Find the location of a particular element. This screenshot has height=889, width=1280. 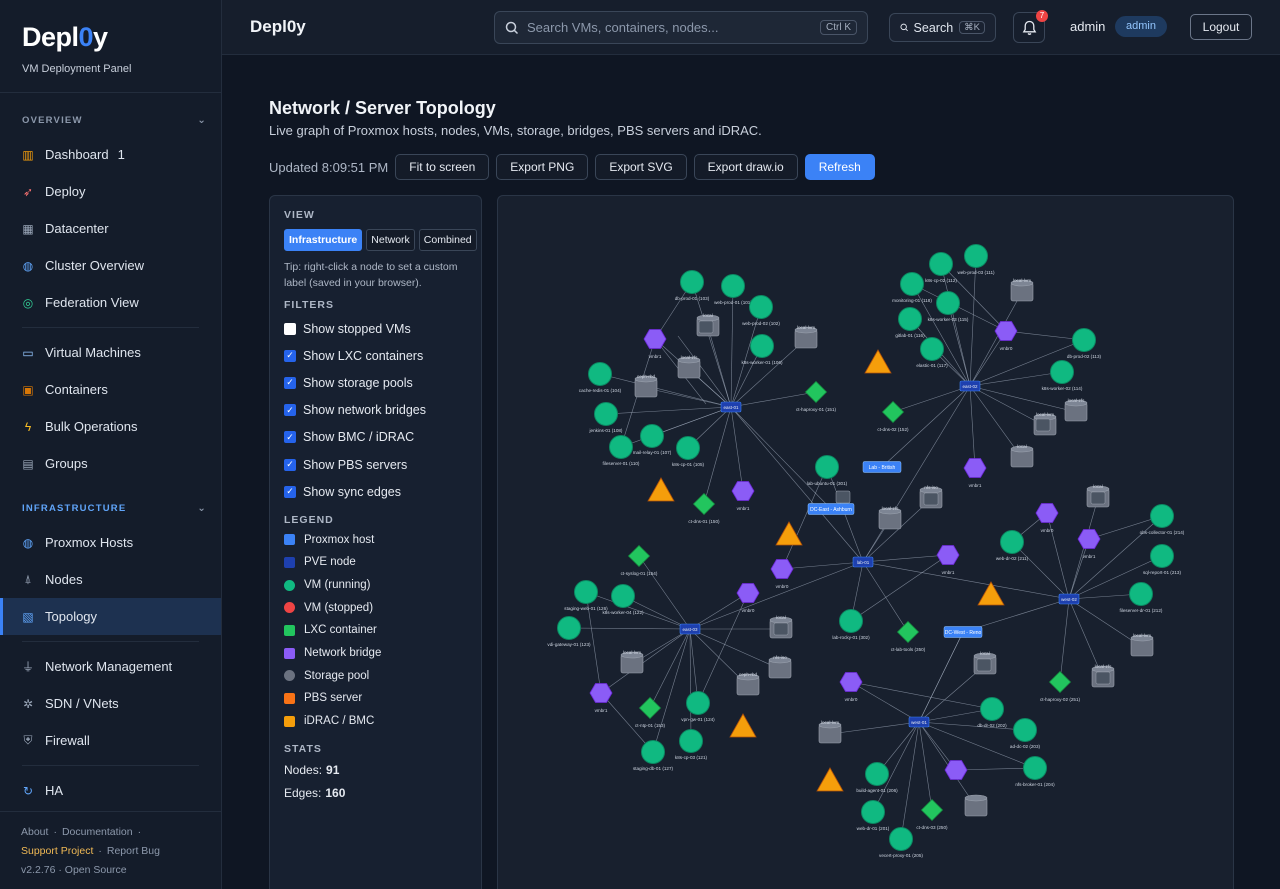

export-drawio-button: Export draw.io is located at coordinates (745, 167).